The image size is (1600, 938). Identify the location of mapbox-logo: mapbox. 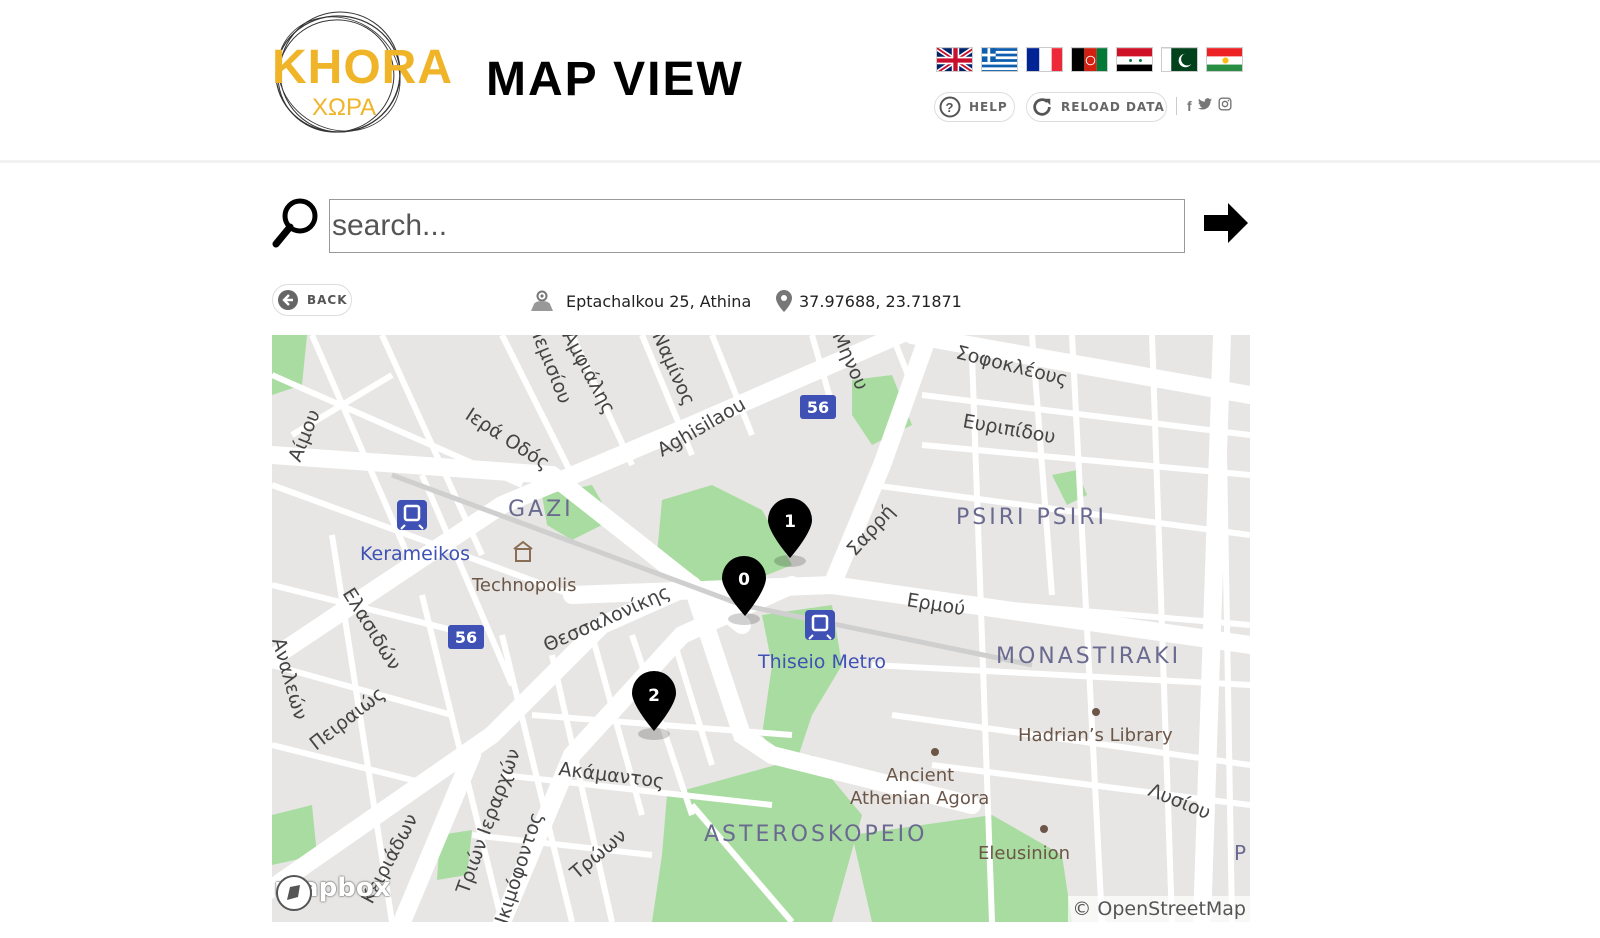
(332, 892).